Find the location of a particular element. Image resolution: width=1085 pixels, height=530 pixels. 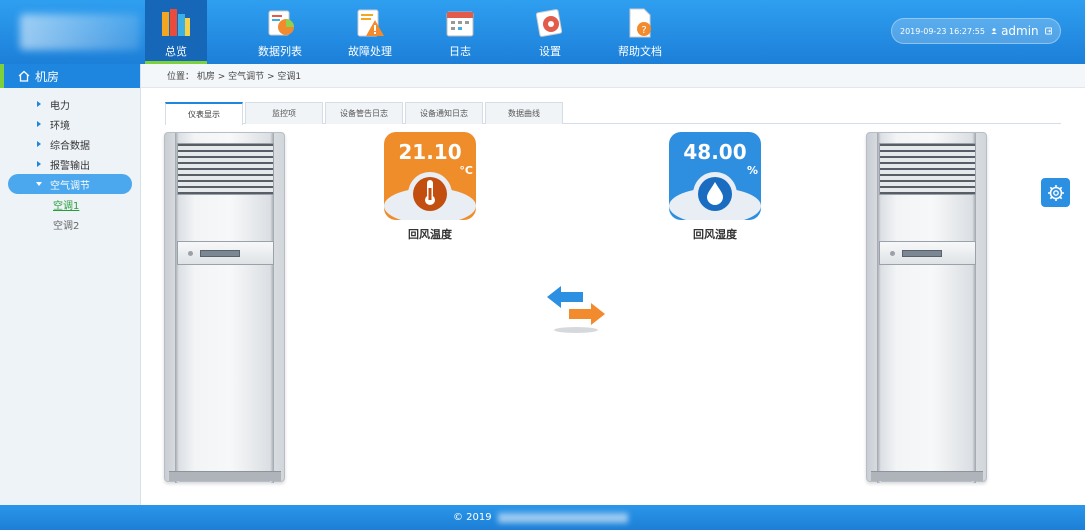

footer: © 2019 is located at coordinates (542, 517).